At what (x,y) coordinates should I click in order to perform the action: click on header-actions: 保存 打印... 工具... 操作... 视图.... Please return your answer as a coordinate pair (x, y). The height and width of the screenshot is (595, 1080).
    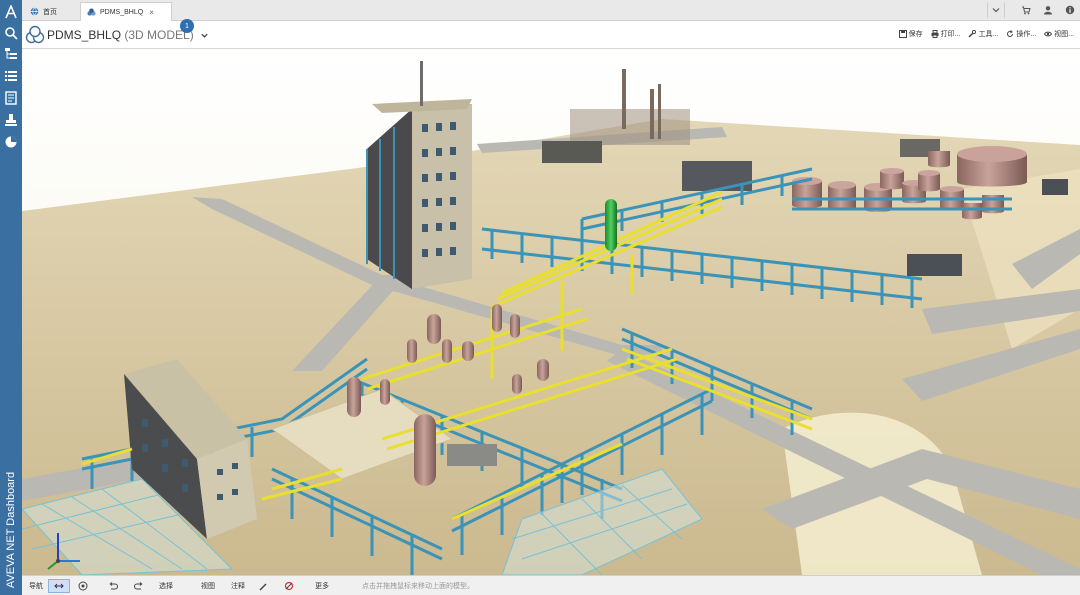
    Looking at the image, I should click on (986, 34).